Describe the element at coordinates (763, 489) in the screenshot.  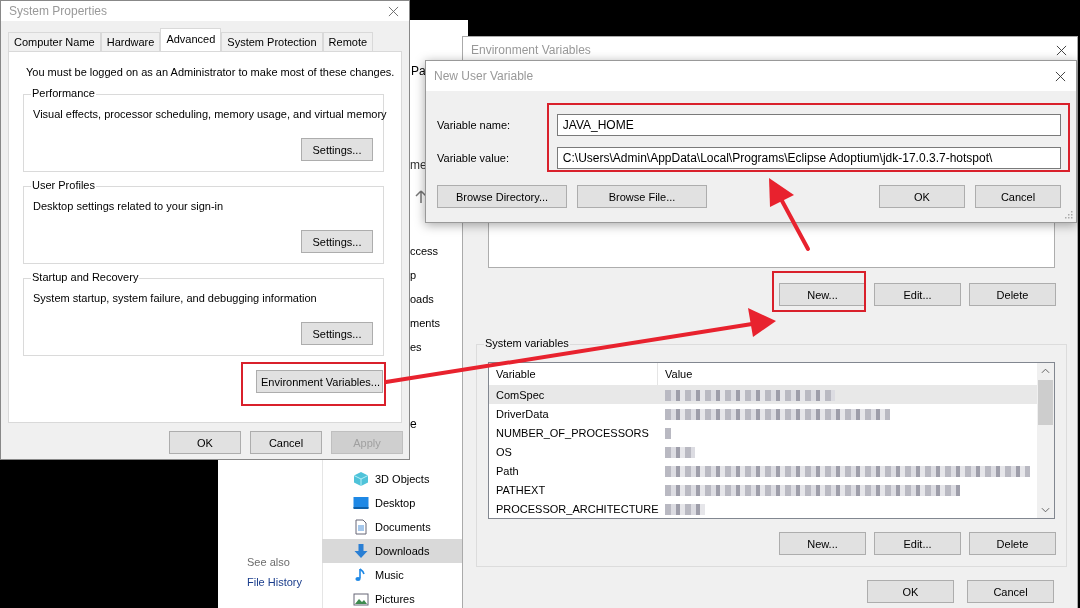
I see `table-row: PATHEXT` at that location.